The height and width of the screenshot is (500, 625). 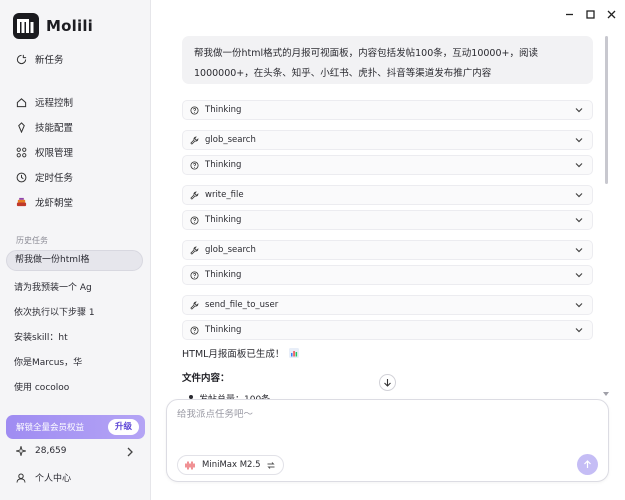 I want to click on new-task-button: 新任务, so click(x=40, y=59).